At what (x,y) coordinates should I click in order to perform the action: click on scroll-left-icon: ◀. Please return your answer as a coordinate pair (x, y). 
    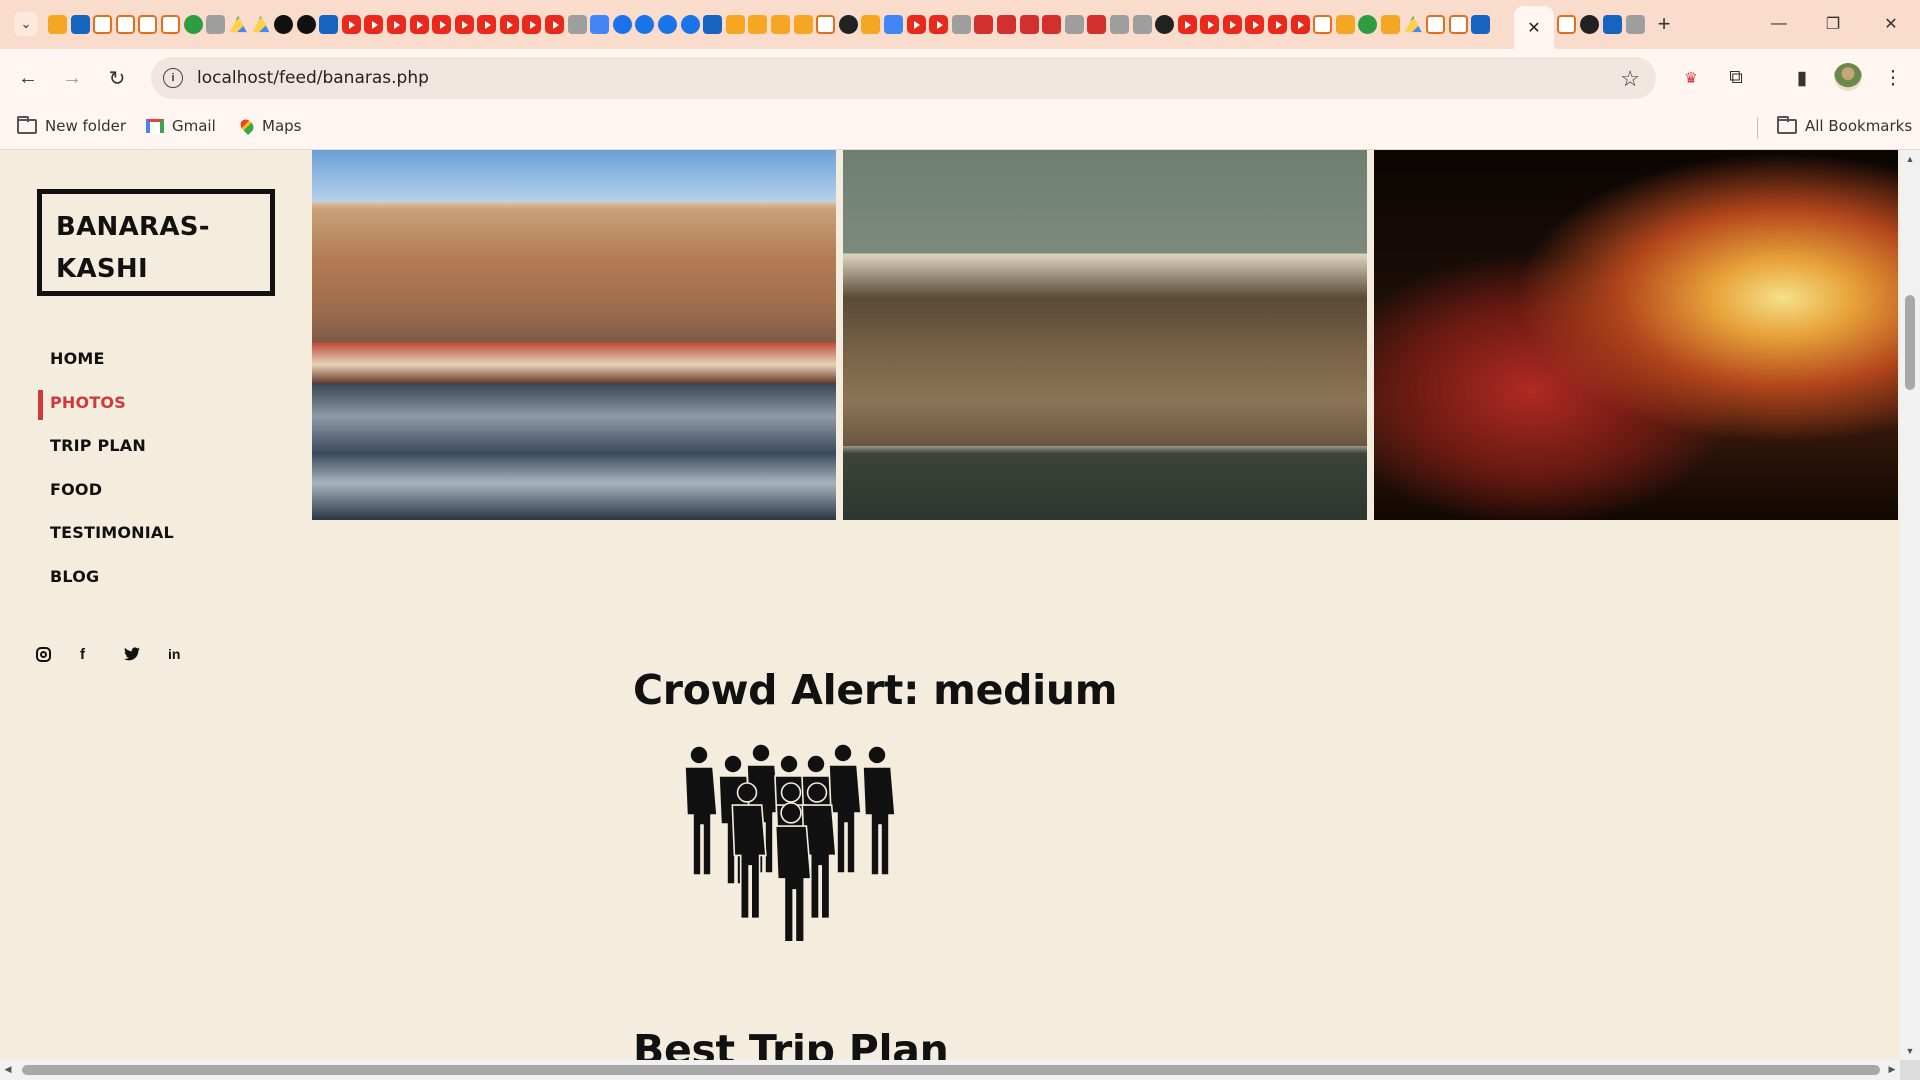
    Looking at the image, I should click on (8, 1069).